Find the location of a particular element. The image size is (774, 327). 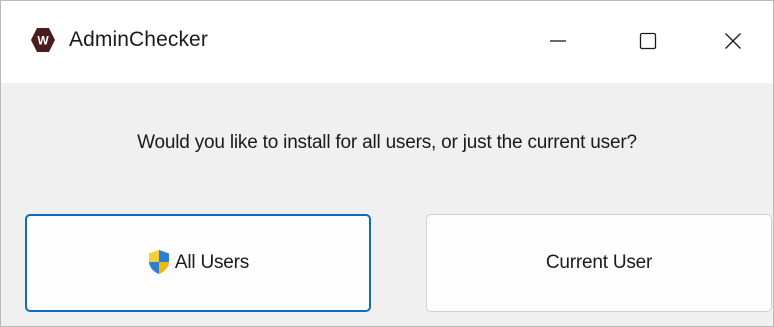

all-users-button: All Users is located at coordinates (198, 263).